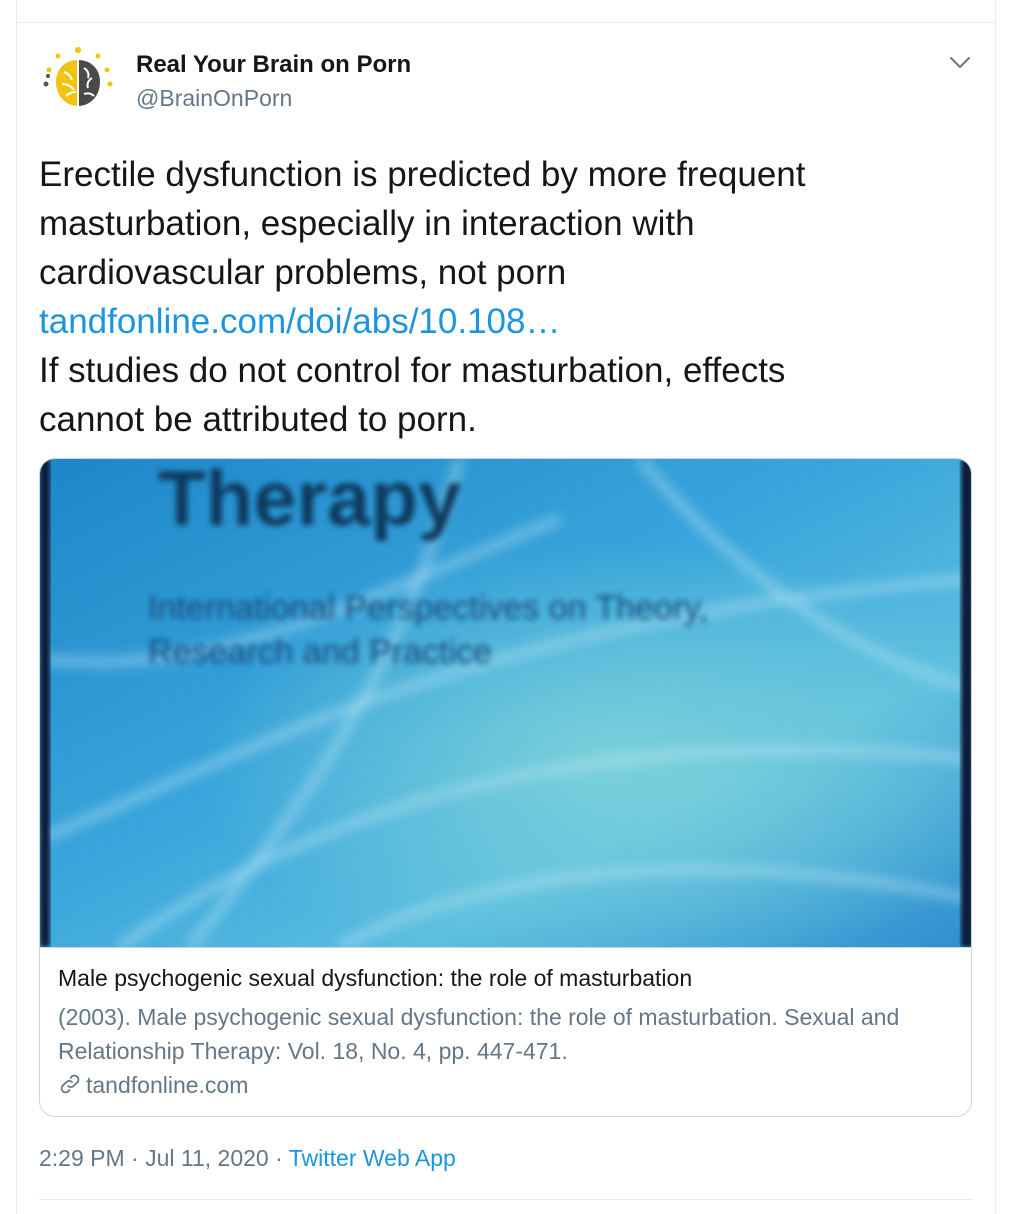 Image resolution: width=1019 pixels, height=1214 pixels. What do you see at coordinates (309, 500) in the screenshot?
I see `cover-heading: Therapy` at bounding box center [309, 500].